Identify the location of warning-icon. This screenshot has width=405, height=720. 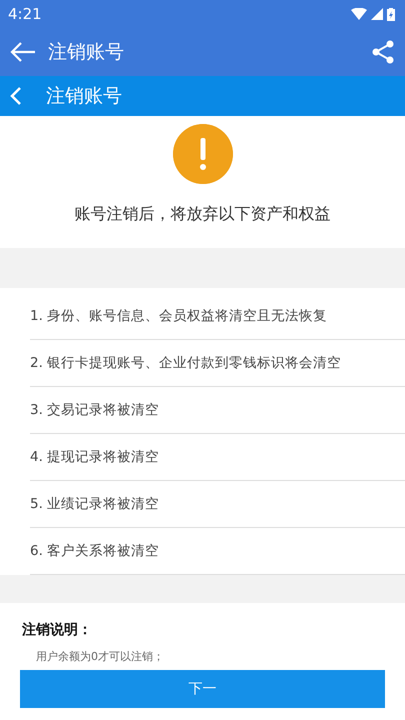
(202, 154).